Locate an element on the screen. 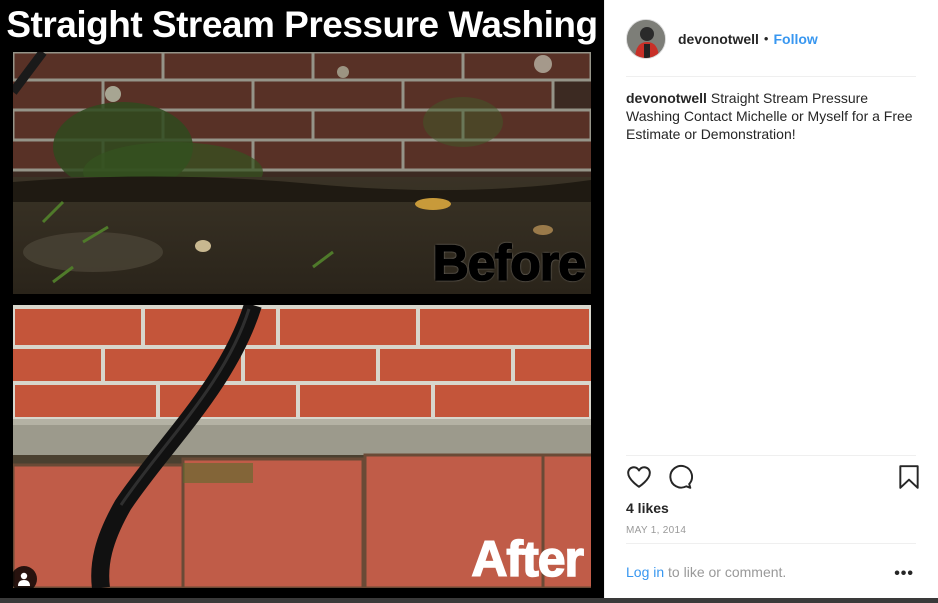 This screenshot has width=938, height=603. post-header: devonotwell • Follow is located at coordinates (771, 38).